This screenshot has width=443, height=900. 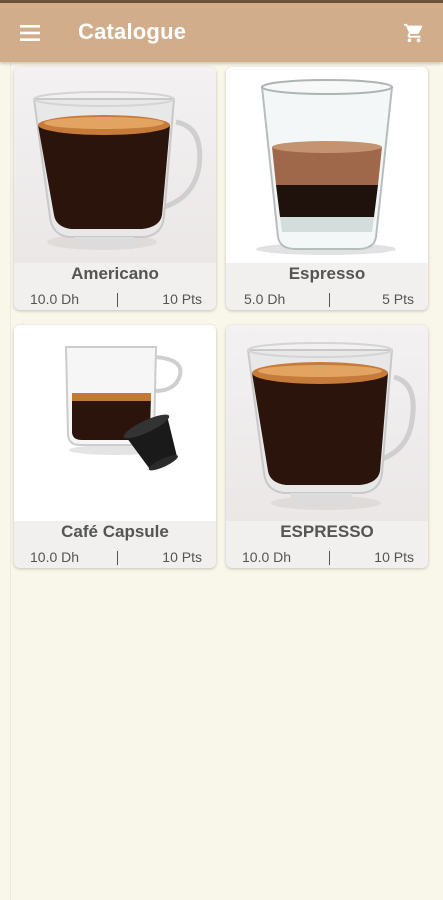 What do you see at coordinates (221, 32) in the screenshot?
I see `app-bar: Catalogue` at bounding box center [221, 32].